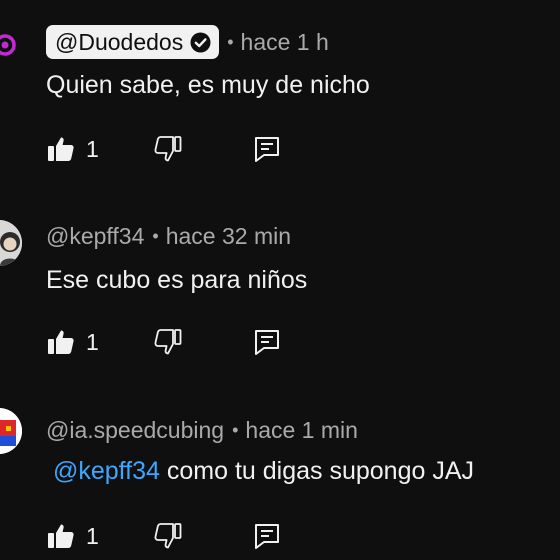 Image resolution: width=560 pixels, height=560 pixels. Describe the element at coordinates (200, 42) in the screenshot. I see `verified-check-icon` at that location.